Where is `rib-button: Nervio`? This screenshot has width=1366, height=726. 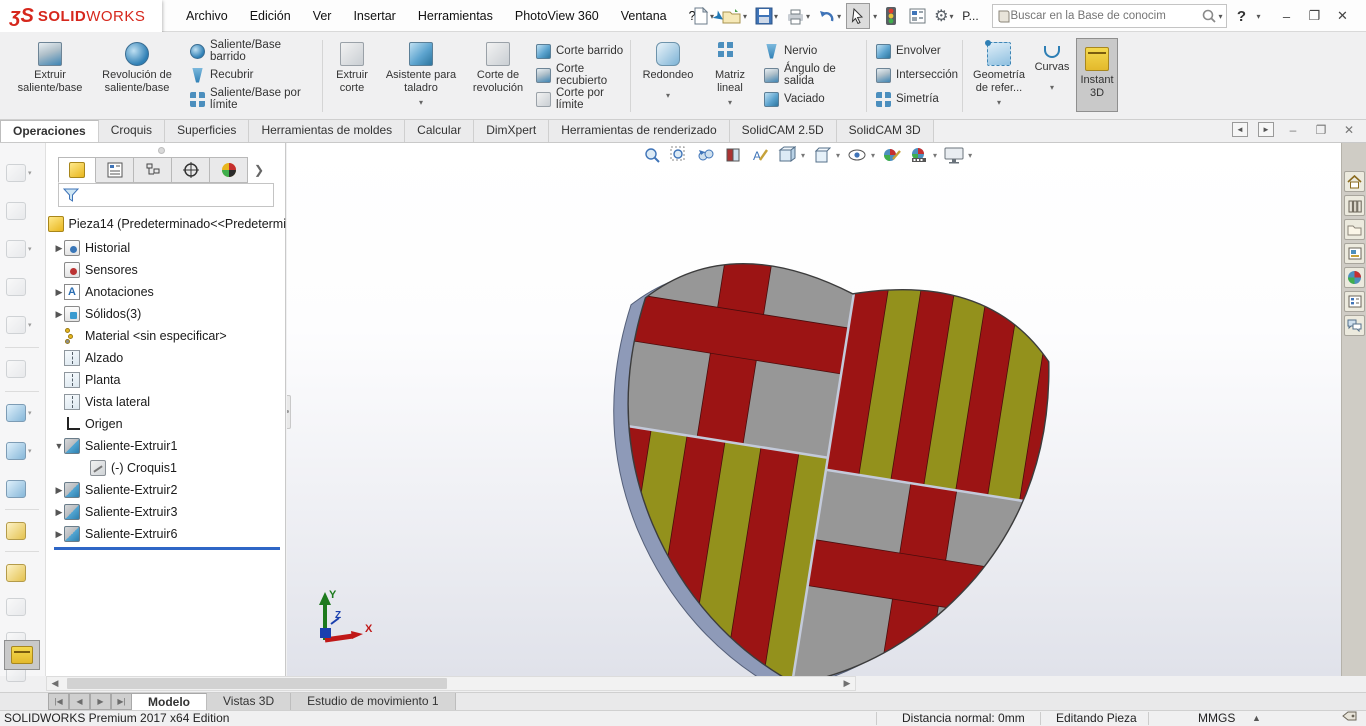 rib-button: Nervio is located at coordinates (812, 51).